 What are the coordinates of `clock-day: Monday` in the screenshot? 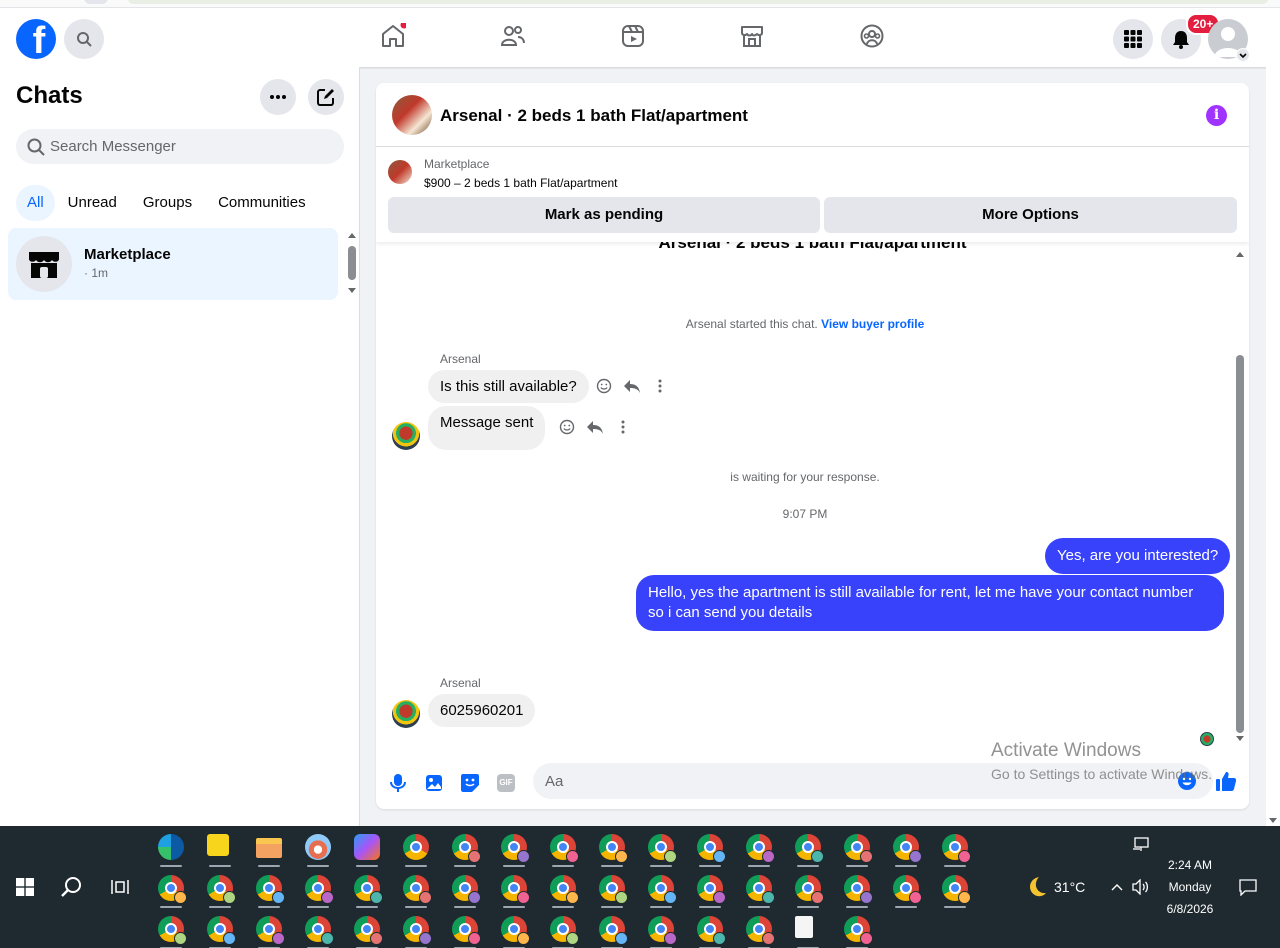 It's located at (1190, 887).